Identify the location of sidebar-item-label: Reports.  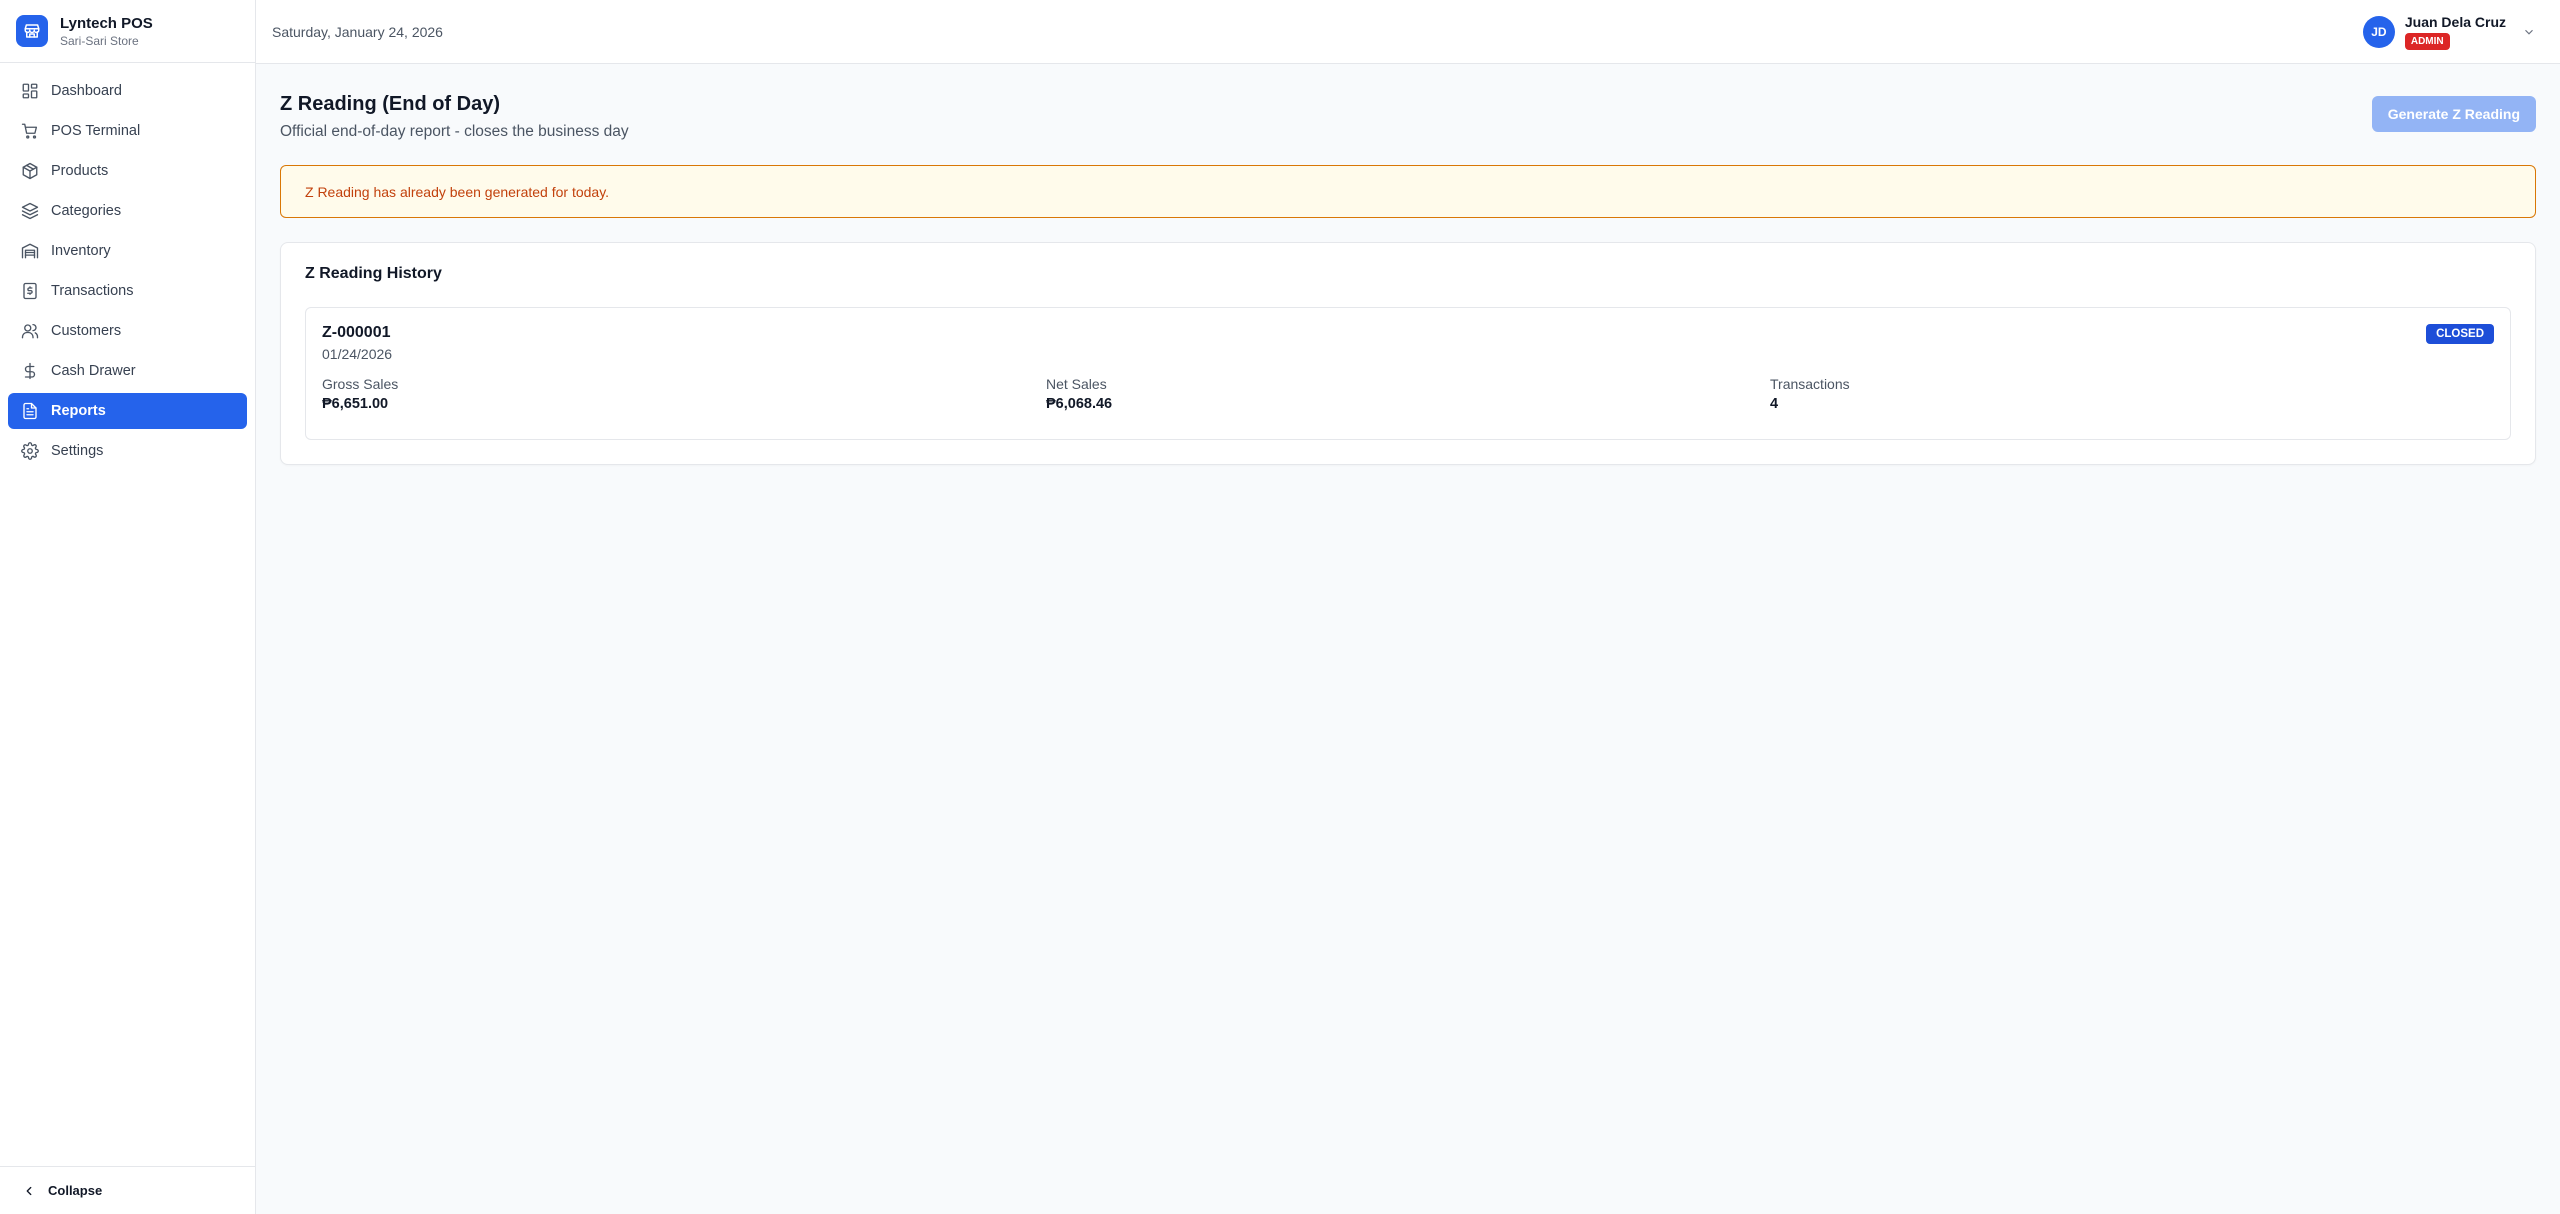
(78, 411).